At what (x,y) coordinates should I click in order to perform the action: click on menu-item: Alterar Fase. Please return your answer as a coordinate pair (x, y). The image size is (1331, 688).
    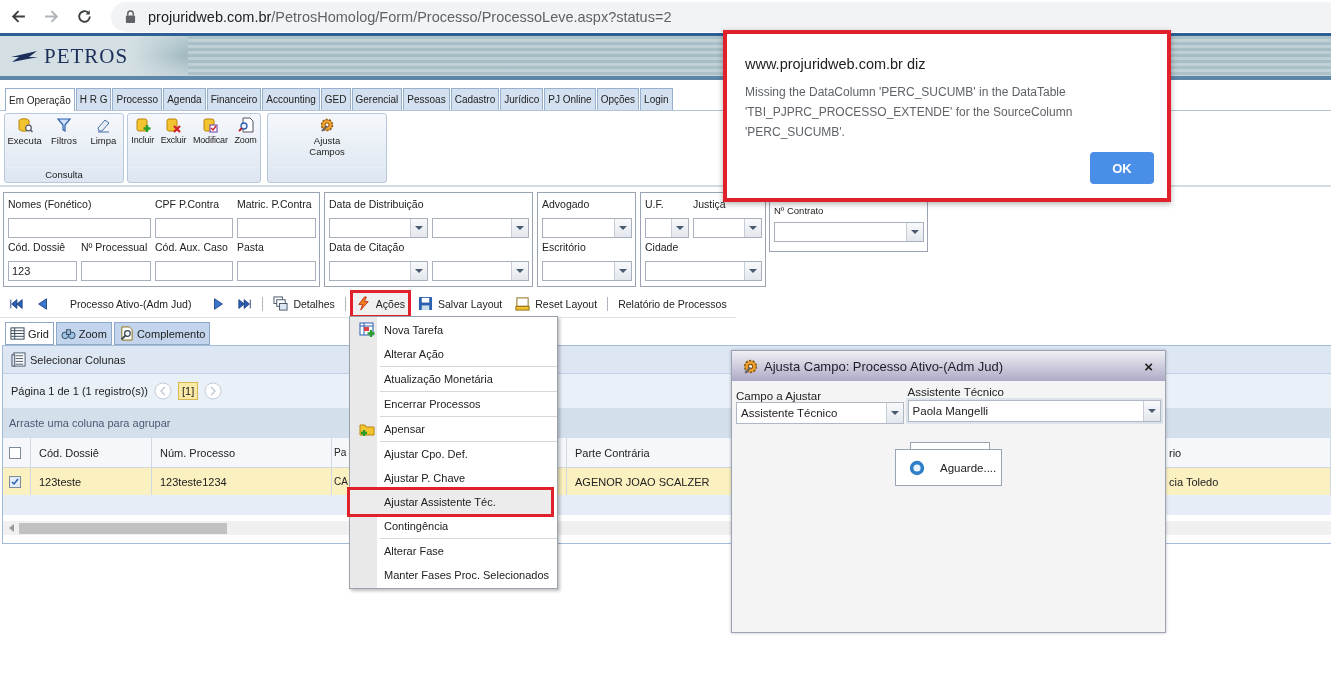
    Looking at the image, I should click on (453, 551).